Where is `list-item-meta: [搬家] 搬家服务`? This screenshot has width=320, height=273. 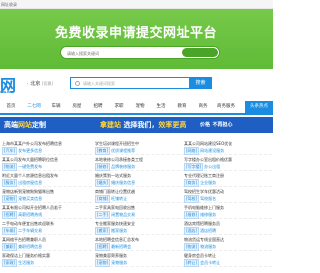
list-item-meta: [搬家] 搬家服务 is located at coordinates (111, 231).